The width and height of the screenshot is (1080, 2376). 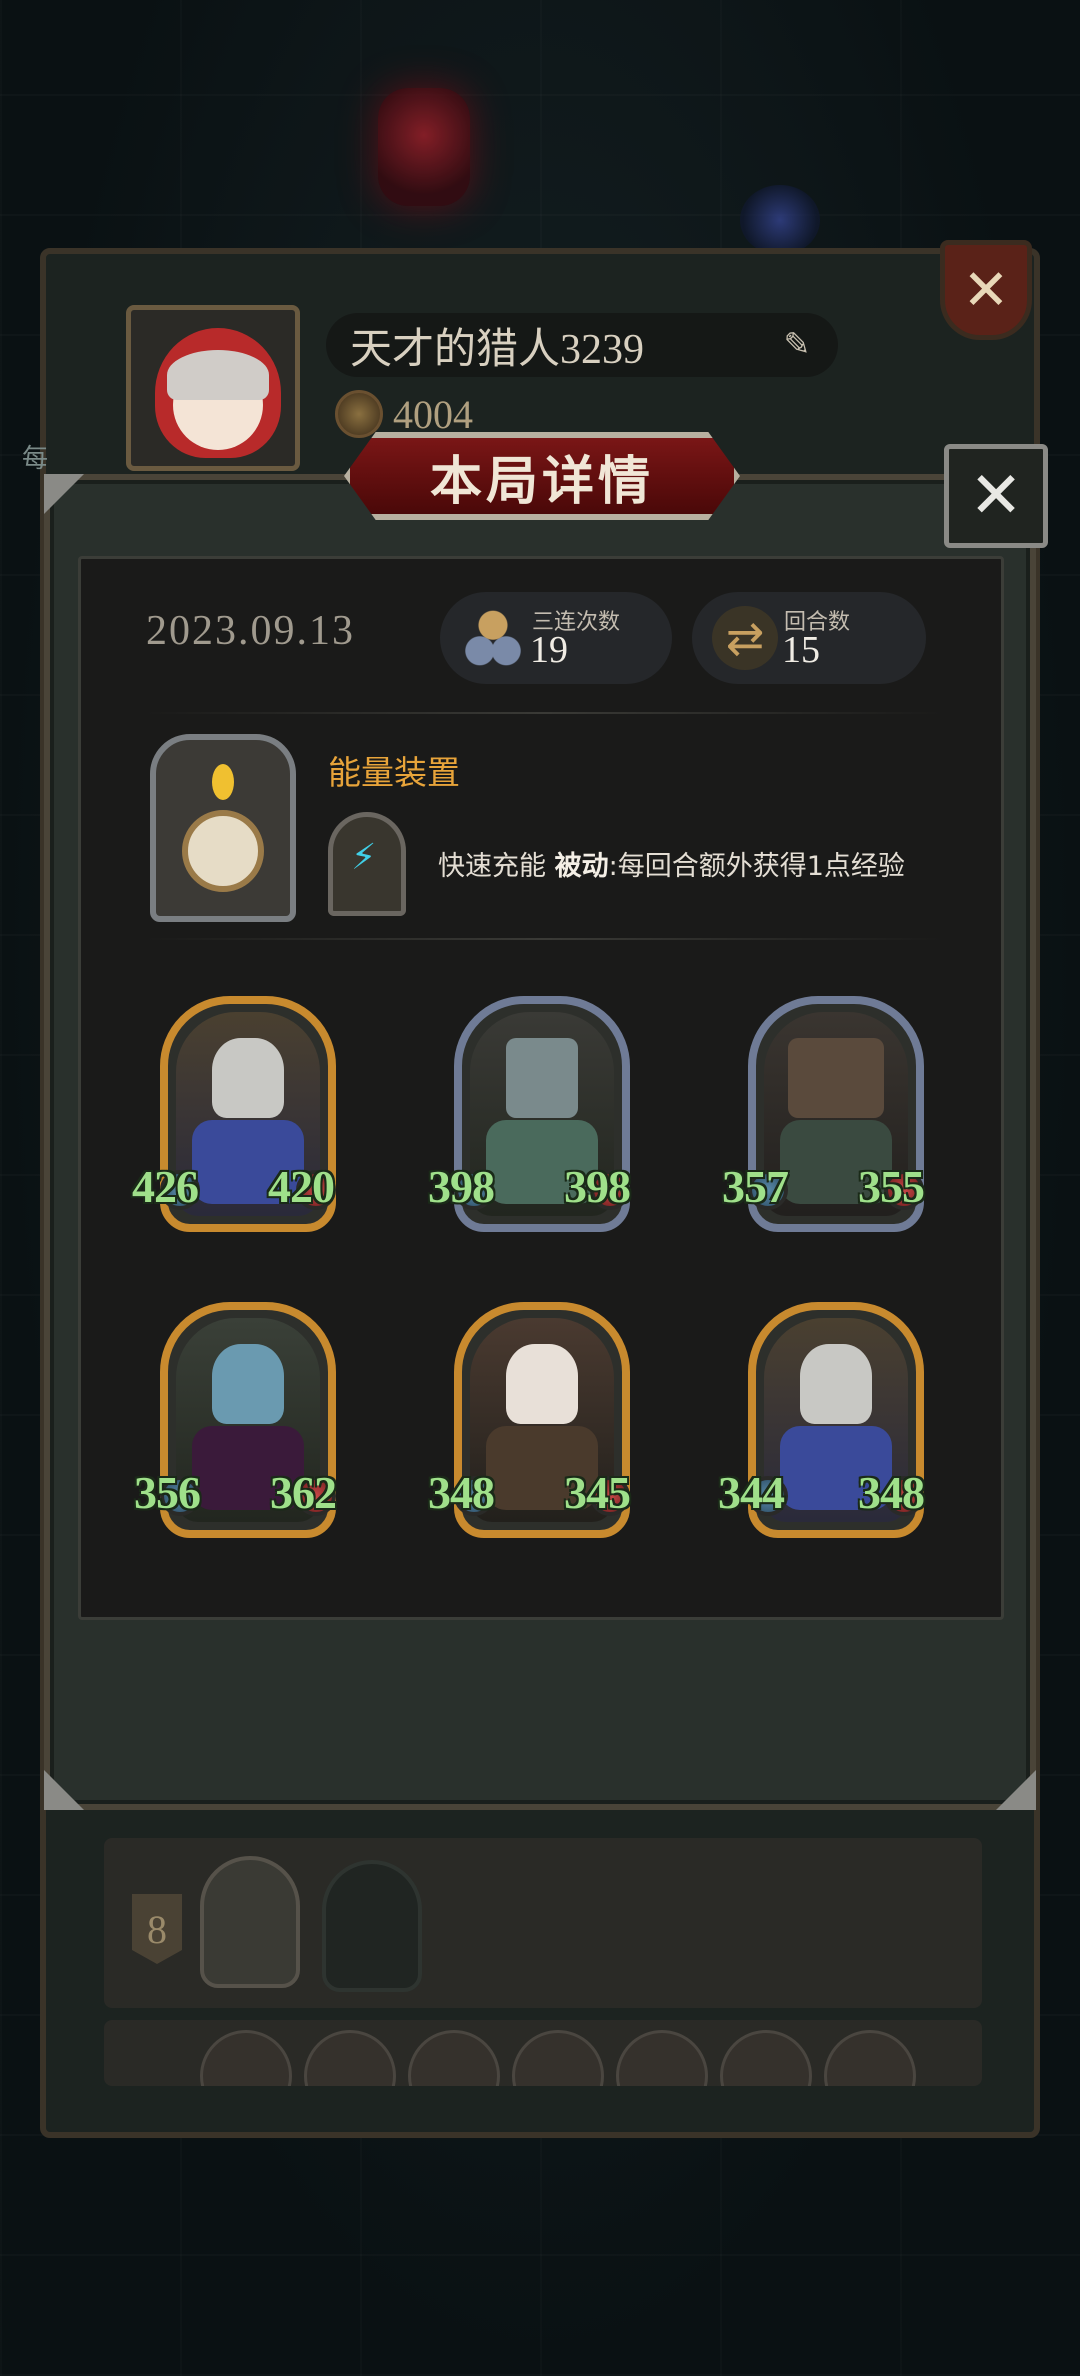 What do you see at coordinates (549, 650) in the screenshot?
I see `stat-value: 19` at bounding box center [549, 650].